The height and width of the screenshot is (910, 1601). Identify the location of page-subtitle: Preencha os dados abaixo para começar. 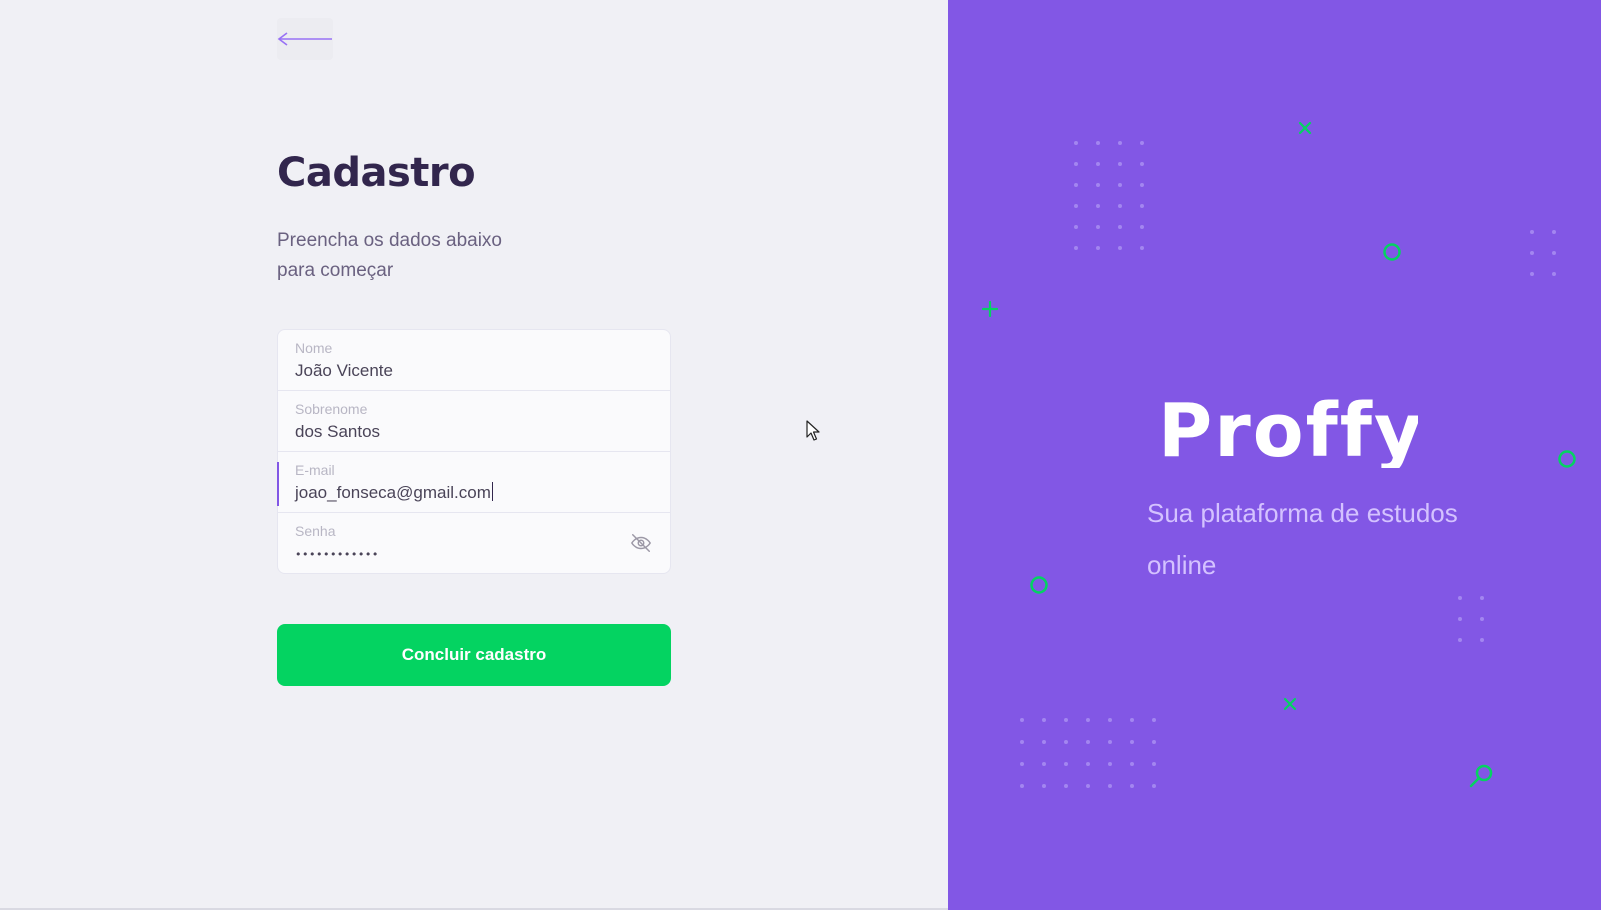
(389, 255).